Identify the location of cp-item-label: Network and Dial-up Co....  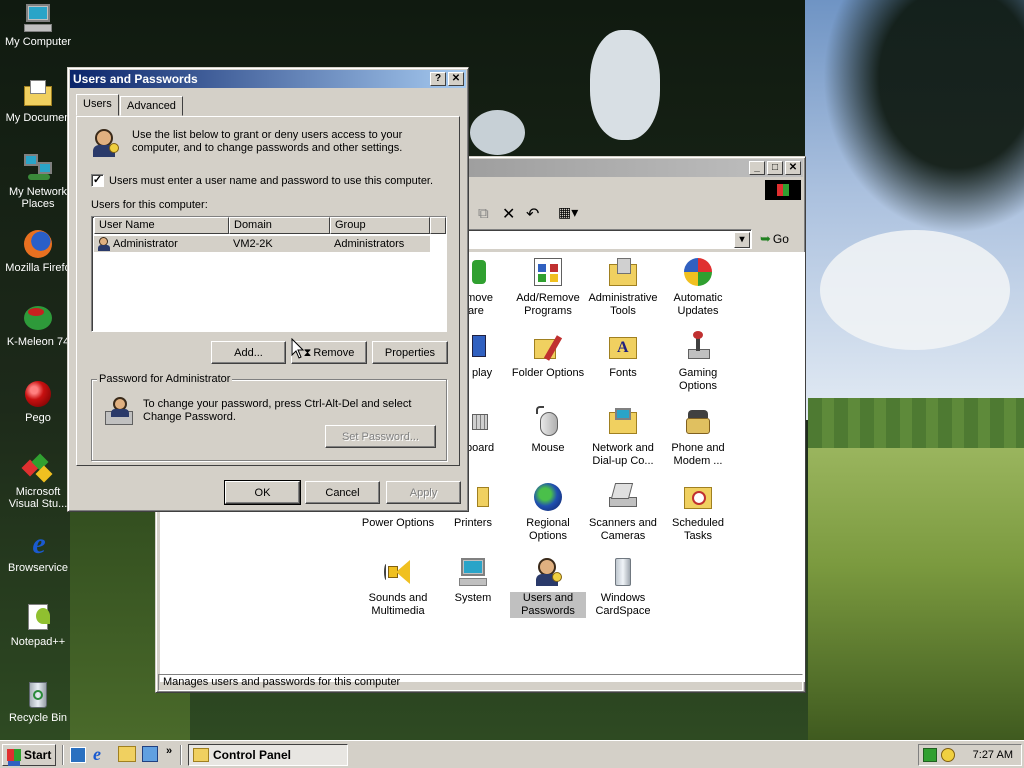
(623, 454).